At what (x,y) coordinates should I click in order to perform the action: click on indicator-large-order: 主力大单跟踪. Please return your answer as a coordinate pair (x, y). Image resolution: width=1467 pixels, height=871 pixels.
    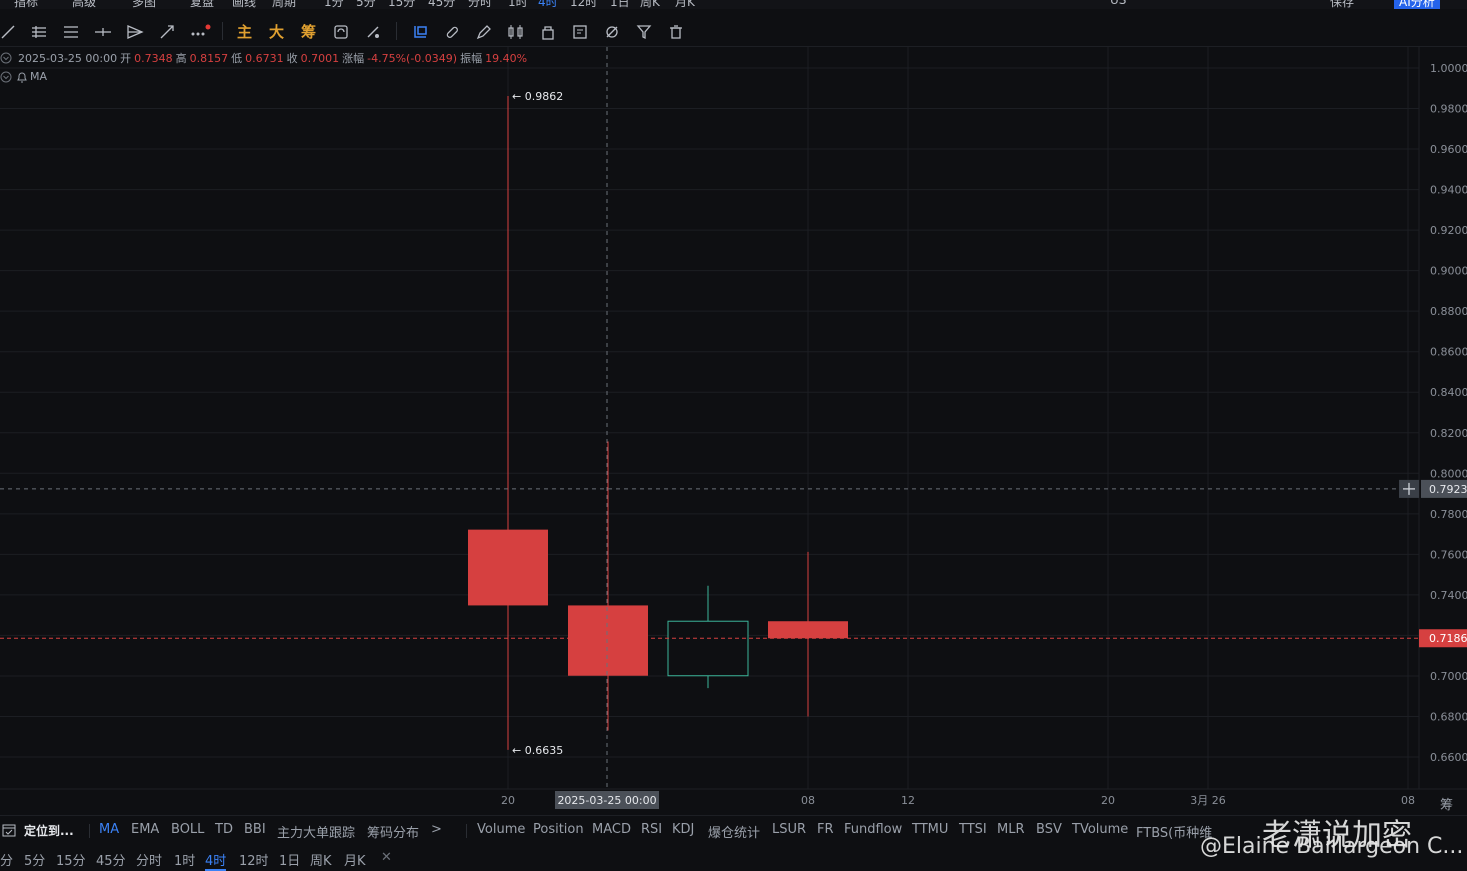
    Looking at the image, I should click on (316, 831).